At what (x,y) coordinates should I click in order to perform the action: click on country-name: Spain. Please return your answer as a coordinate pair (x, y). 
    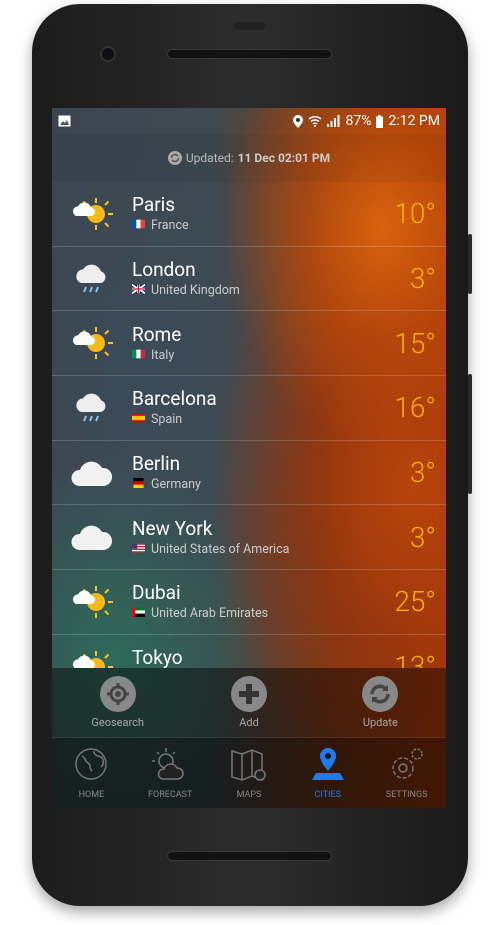
    Looking at the image, I should click on (167, 420).